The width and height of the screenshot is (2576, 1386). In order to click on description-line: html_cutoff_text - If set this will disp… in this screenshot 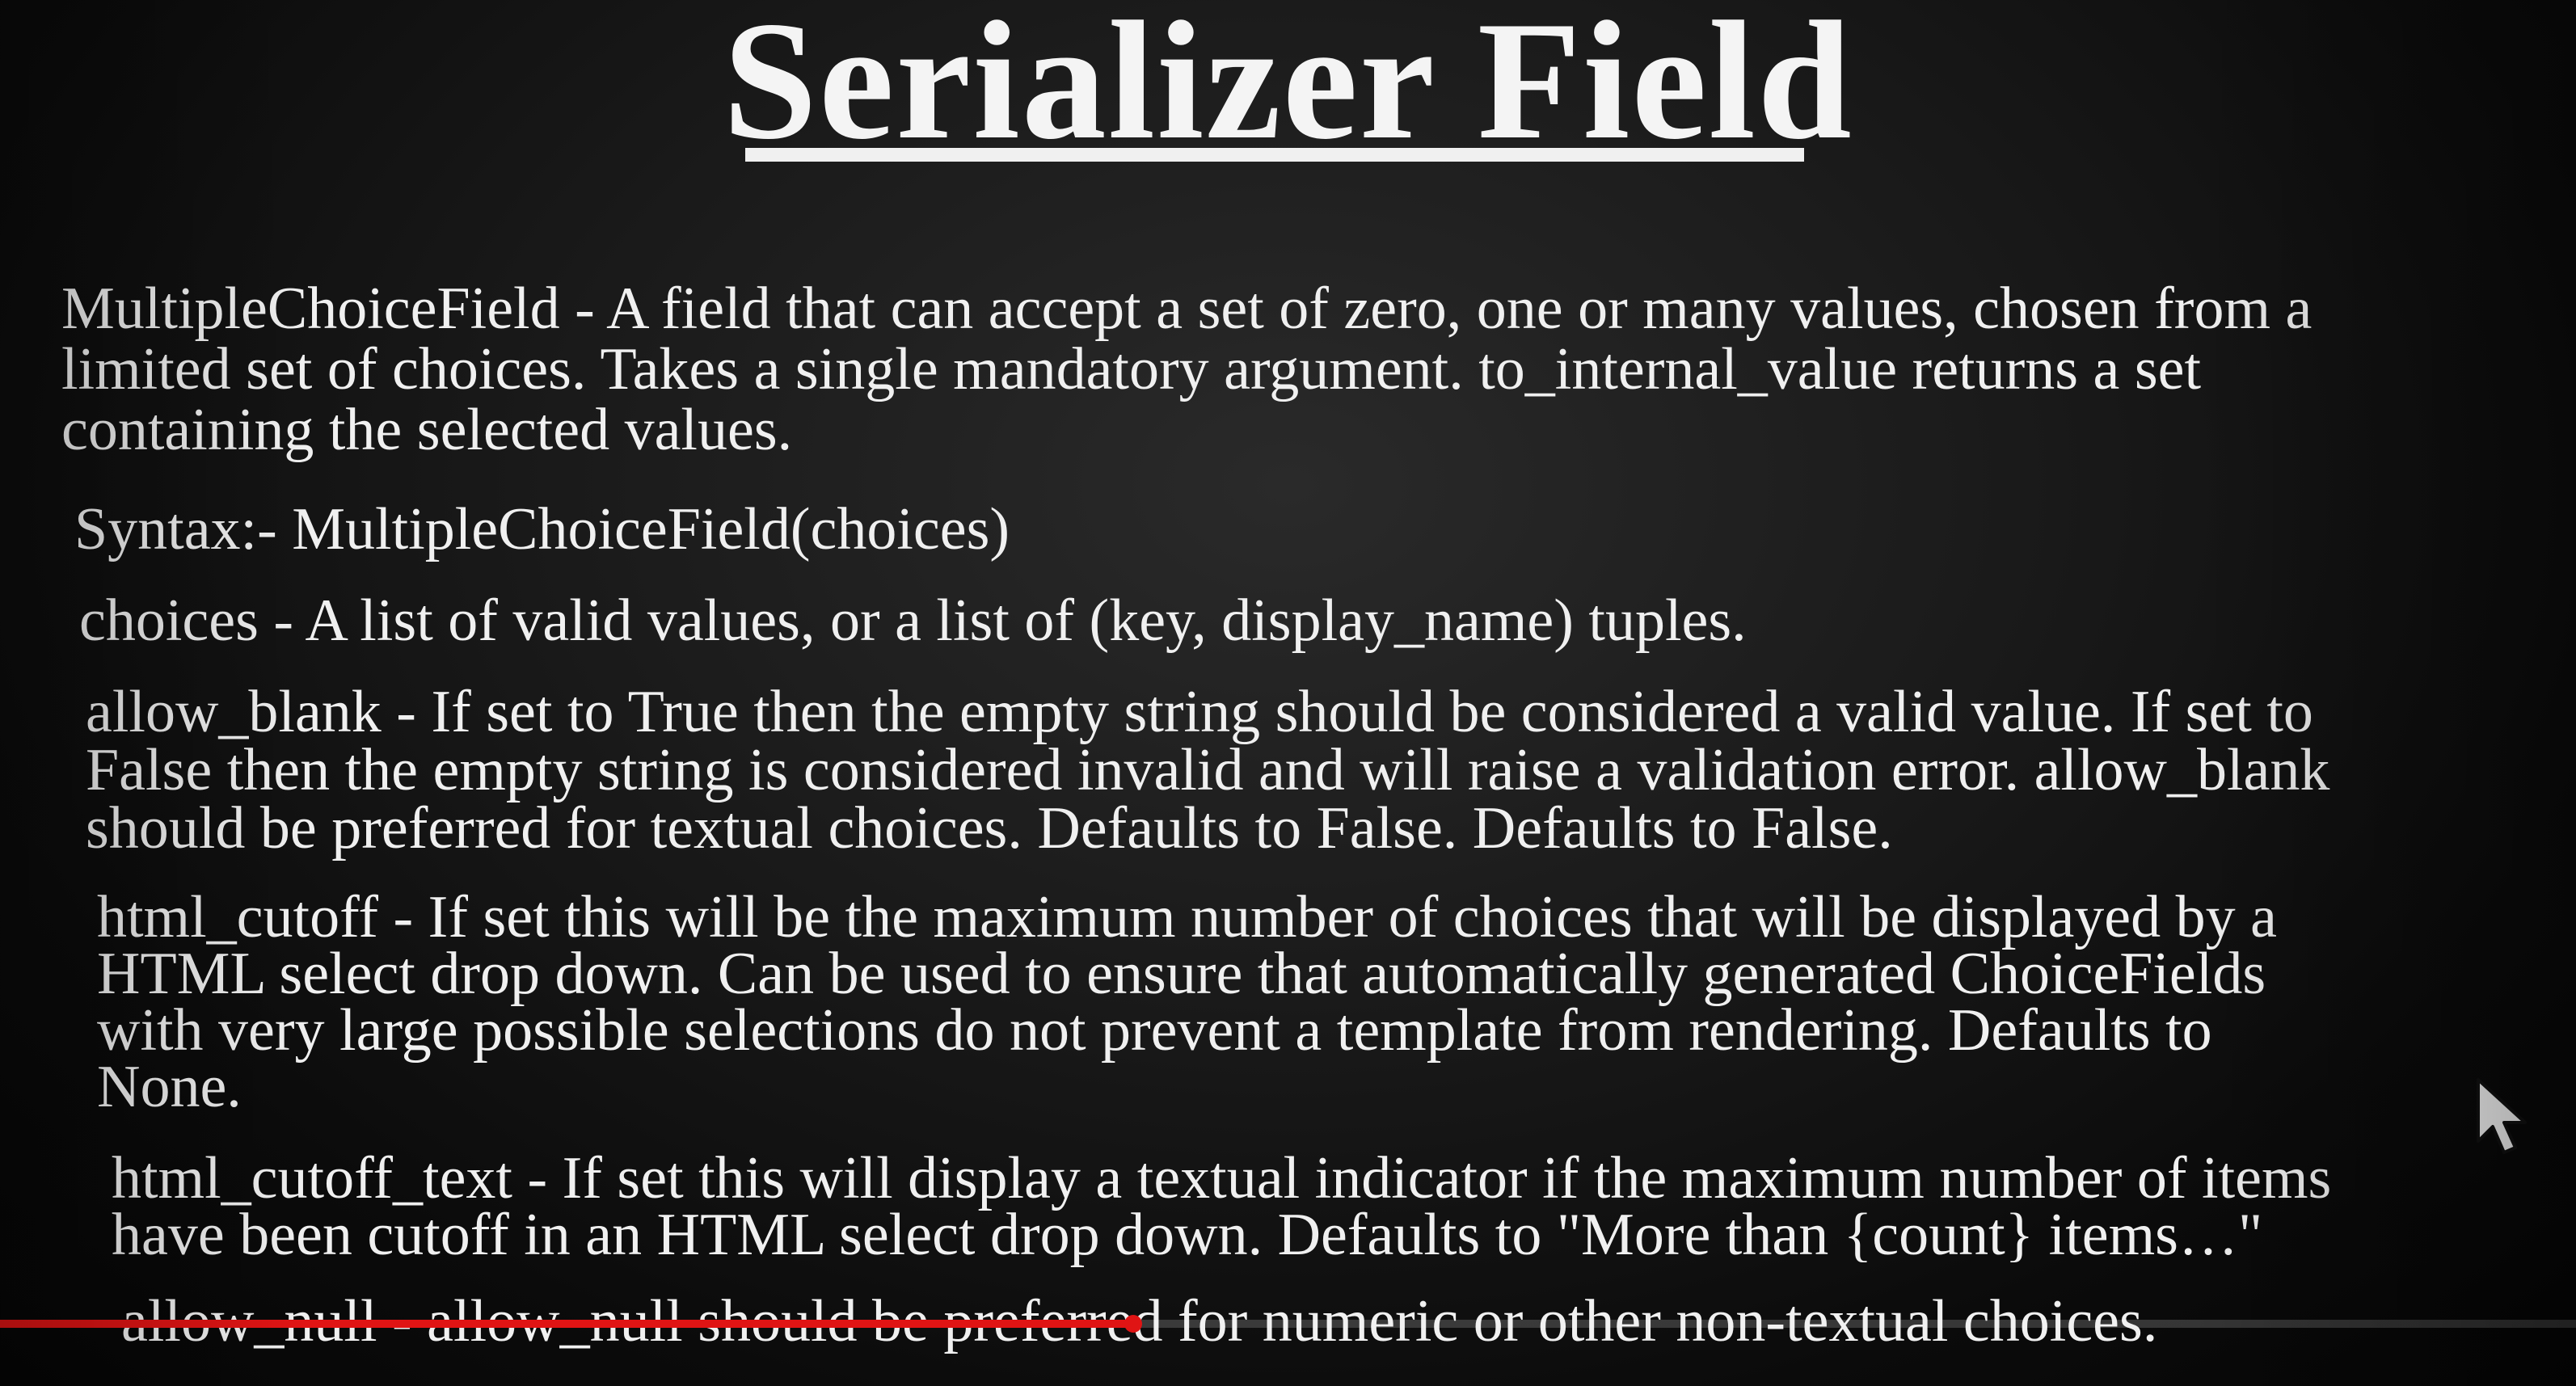, I will do `click(1222, 1178)`.